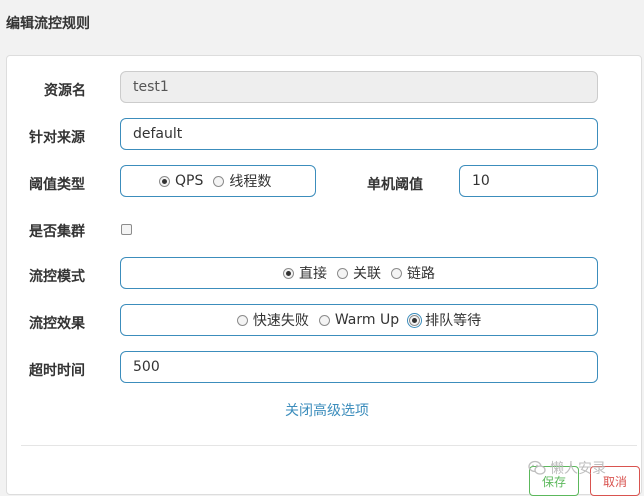 Image resolution: width=644 pixels, height=496 pixels. I want to click on flow-mode-chain: 链路, so click(413, 273).